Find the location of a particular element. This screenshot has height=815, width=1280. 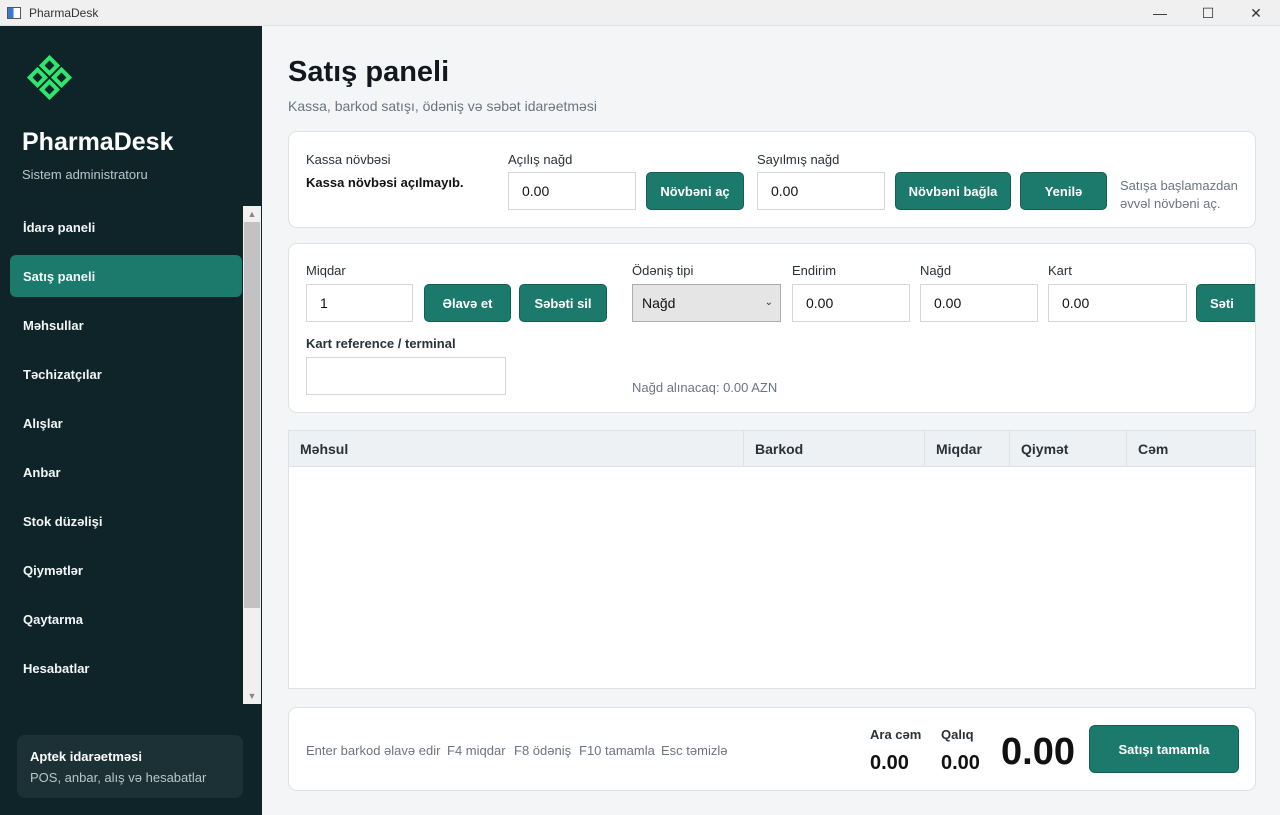

counted-cash-label: Sayılmış nağd is located at coordinates (798, 159).